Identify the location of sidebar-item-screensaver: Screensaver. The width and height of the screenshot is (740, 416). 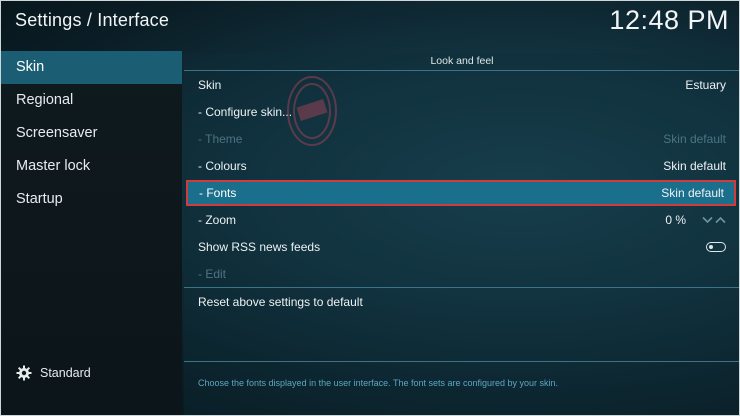
(91, 133).